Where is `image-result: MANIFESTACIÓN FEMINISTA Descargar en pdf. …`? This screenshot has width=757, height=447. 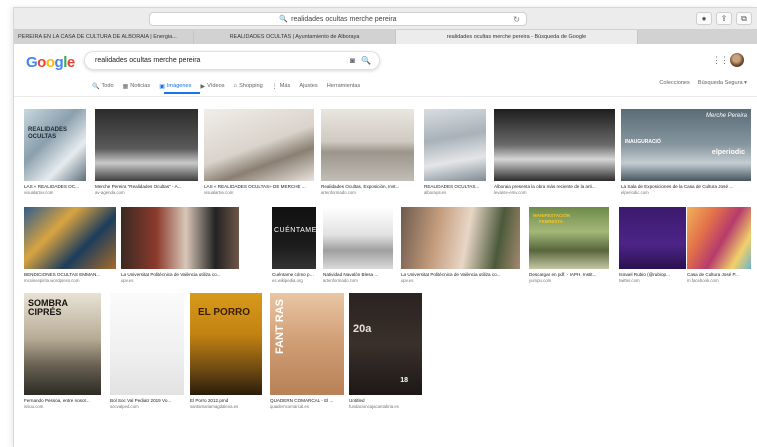 image-result: MANIFESTACIÓN FEMINISTA Descargar en pdf. … is located at coordinates (569, 246).